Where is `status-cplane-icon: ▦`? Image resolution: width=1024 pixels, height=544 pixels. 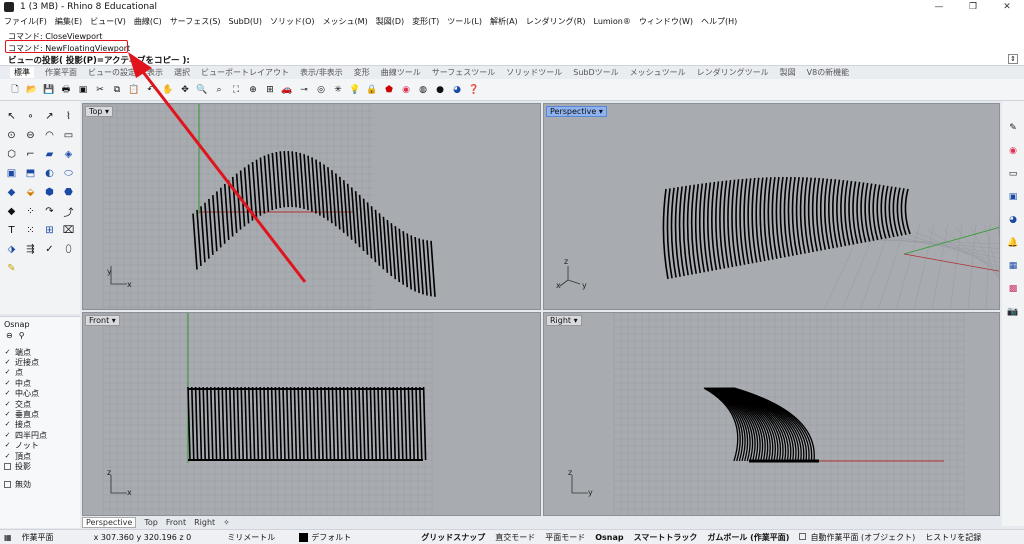 status-cplane-icon: ▦ is located at coordinates (8, 537).